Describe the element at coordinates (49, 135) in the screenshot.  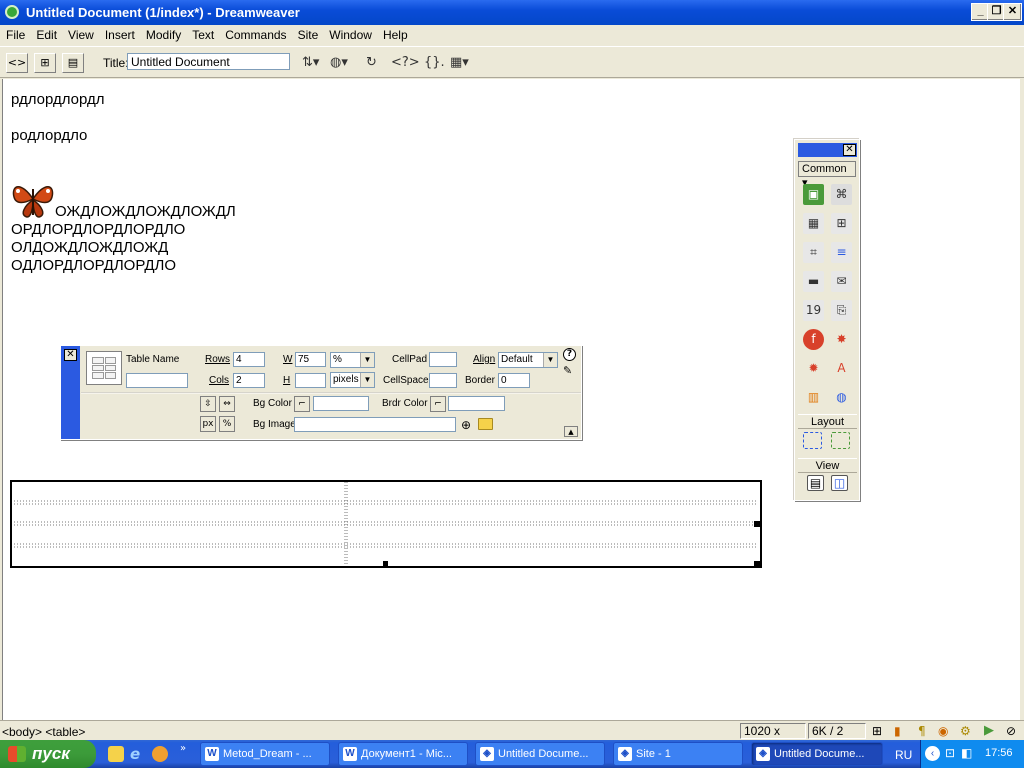
I see `paragraph-2: родлордло` at that location.